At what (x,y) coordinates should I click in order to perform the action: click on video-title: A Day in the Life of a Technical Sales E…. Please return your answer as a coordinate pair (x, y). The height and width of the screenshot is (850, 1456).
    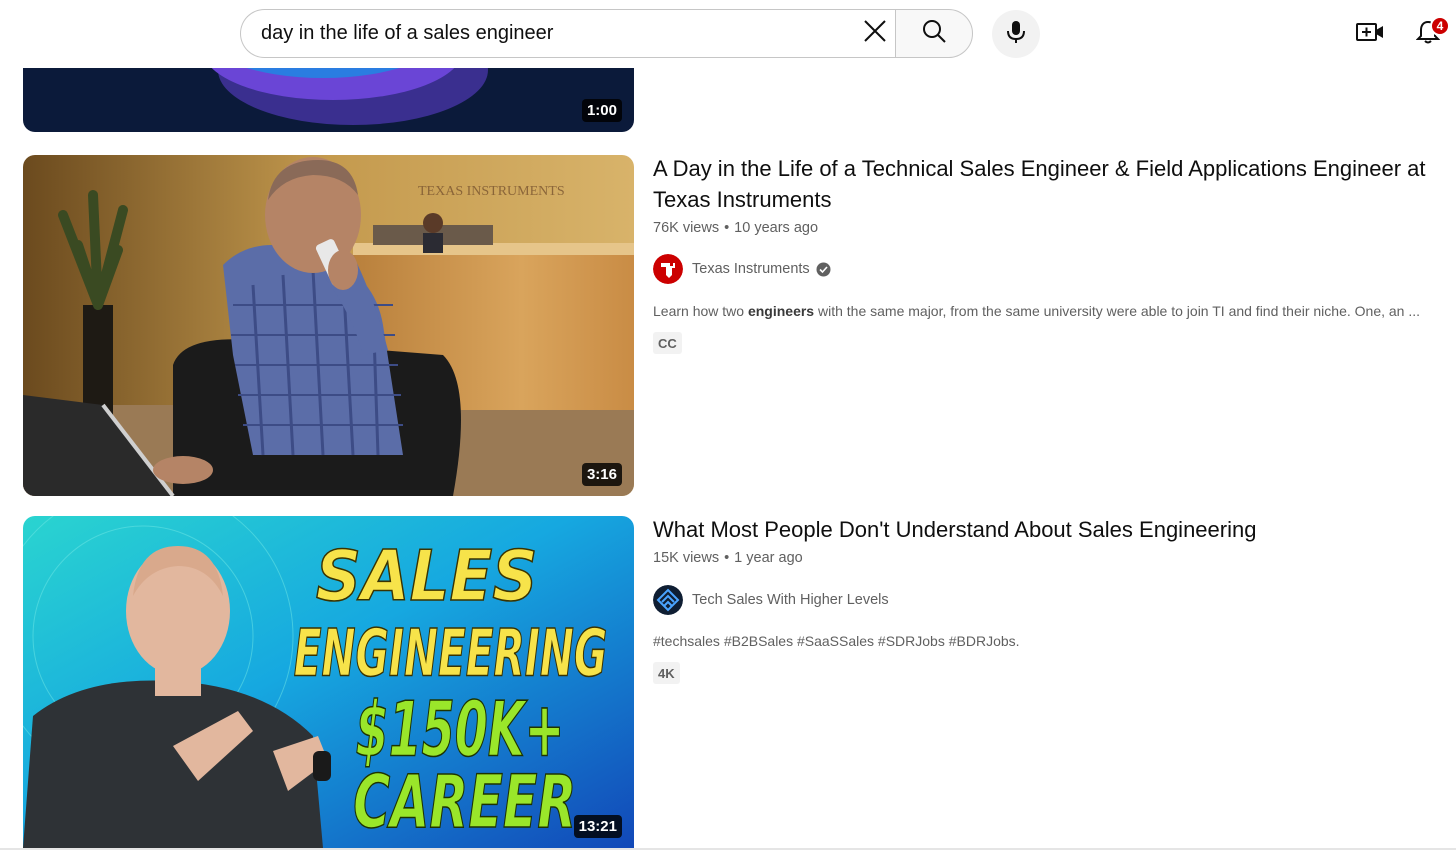
    Looking at the image, I should click on (1048, 184).